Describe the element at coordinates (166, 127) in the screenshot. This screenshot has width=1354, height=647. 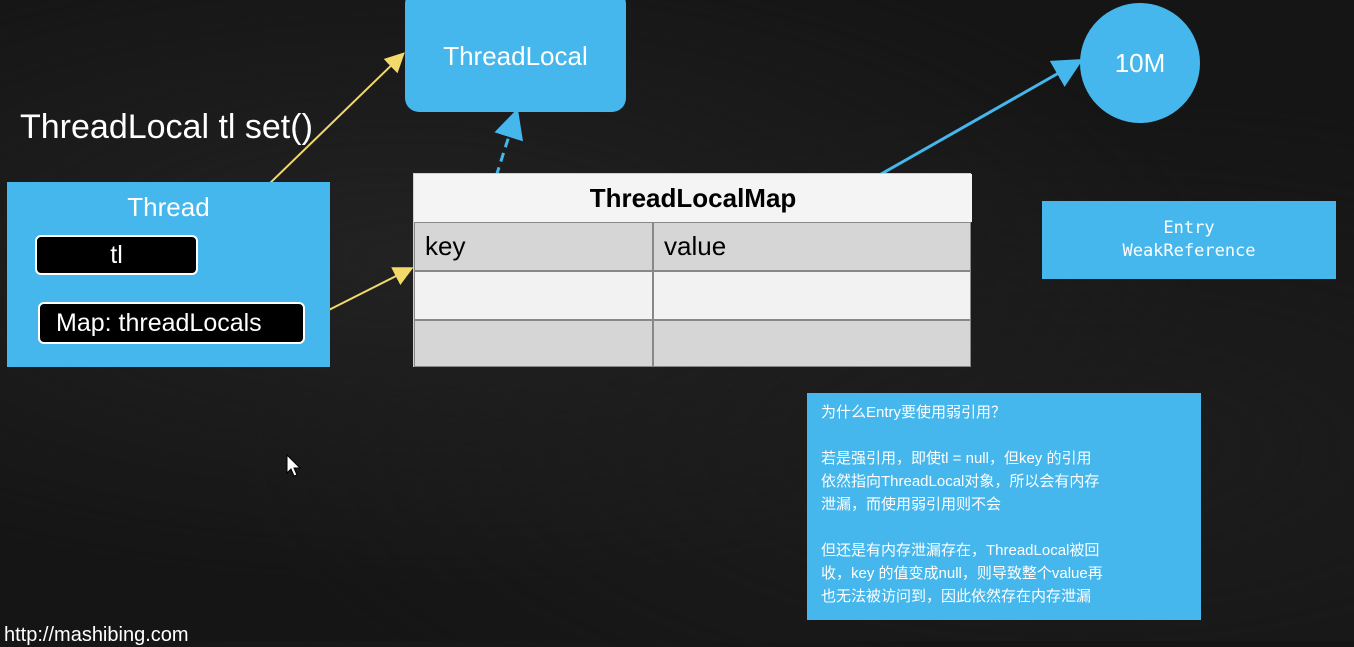
I see `page-heading: ThreadLocal tl set()` at that location.